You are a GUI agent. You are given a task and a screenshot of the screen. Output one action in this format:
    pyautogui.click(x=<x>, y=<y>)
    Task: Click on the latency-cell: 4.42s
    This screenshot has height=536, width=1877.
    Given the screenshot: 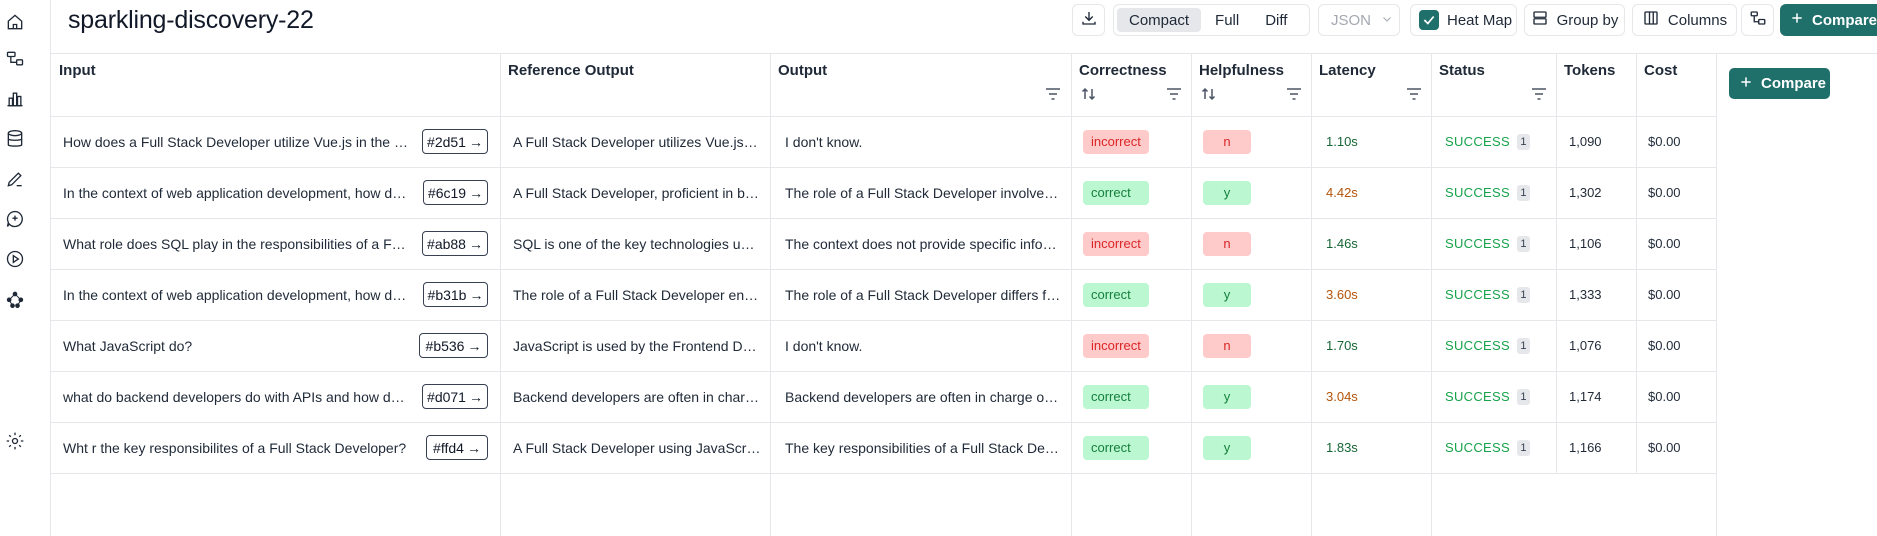 What is the action you would take?
    pyautogui.click(x=1342, y=192)
    